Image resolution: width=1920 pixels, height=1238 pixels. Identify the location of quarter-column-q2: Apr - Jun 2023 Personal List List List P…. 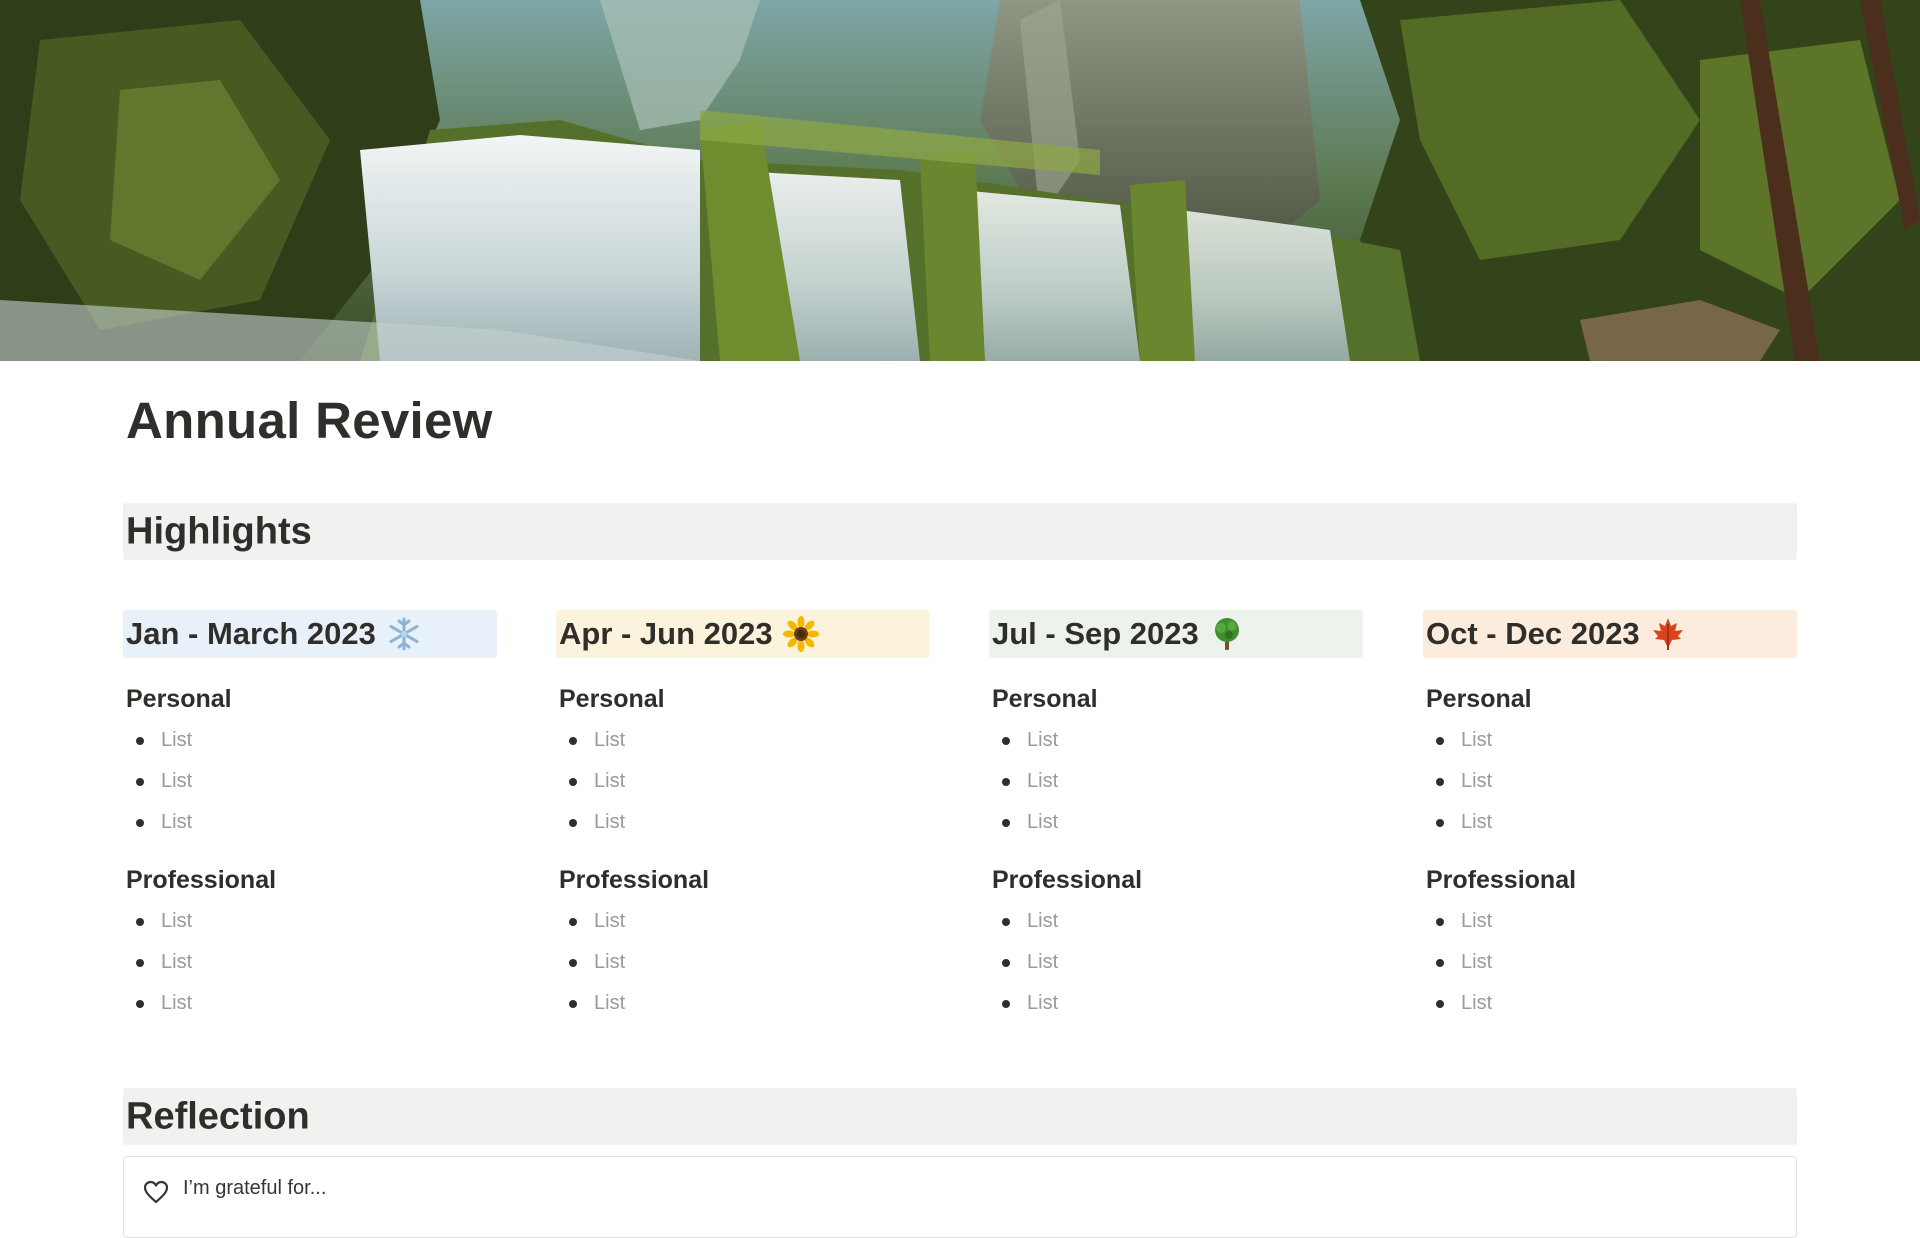
(743, 817).